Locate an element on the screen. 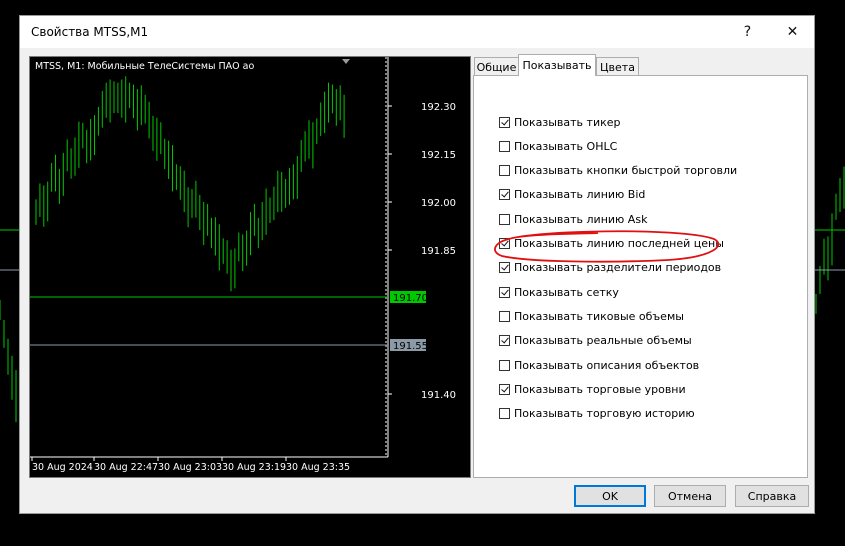  option-label: Показывать реальные объемы is located at coordinates (603, 341).